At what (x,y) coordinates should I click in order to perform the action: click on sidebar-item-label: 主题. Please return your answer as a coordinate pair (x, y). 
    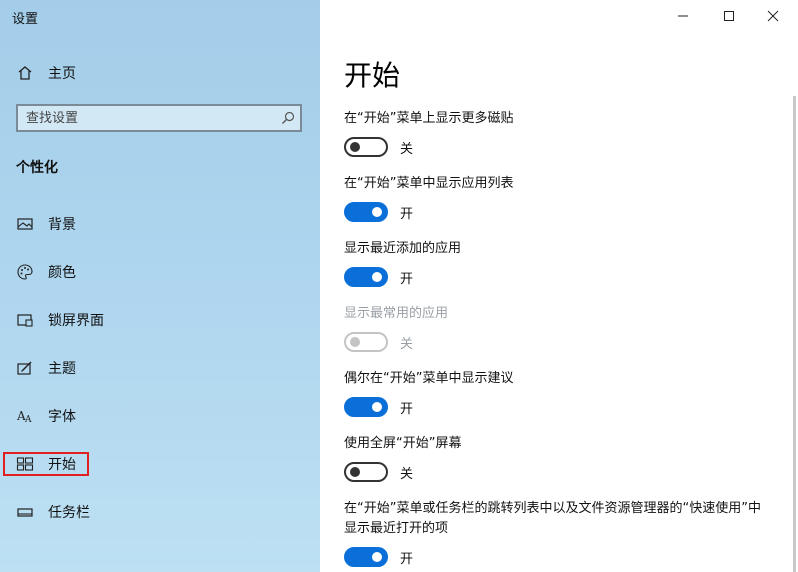
    Looking at the image, I should click on (62, 369).